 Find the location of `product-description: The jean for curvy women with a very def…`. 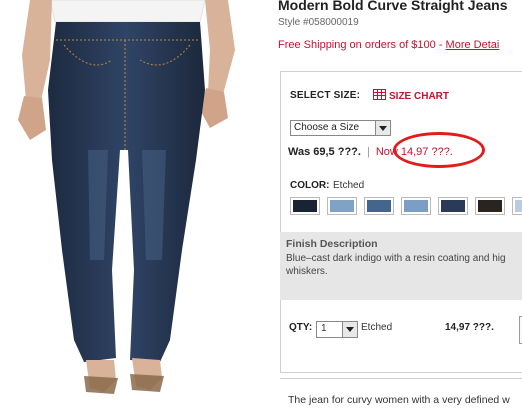

product-description: The jean for curvy women with a very def… is located at coordinates (399, 400).